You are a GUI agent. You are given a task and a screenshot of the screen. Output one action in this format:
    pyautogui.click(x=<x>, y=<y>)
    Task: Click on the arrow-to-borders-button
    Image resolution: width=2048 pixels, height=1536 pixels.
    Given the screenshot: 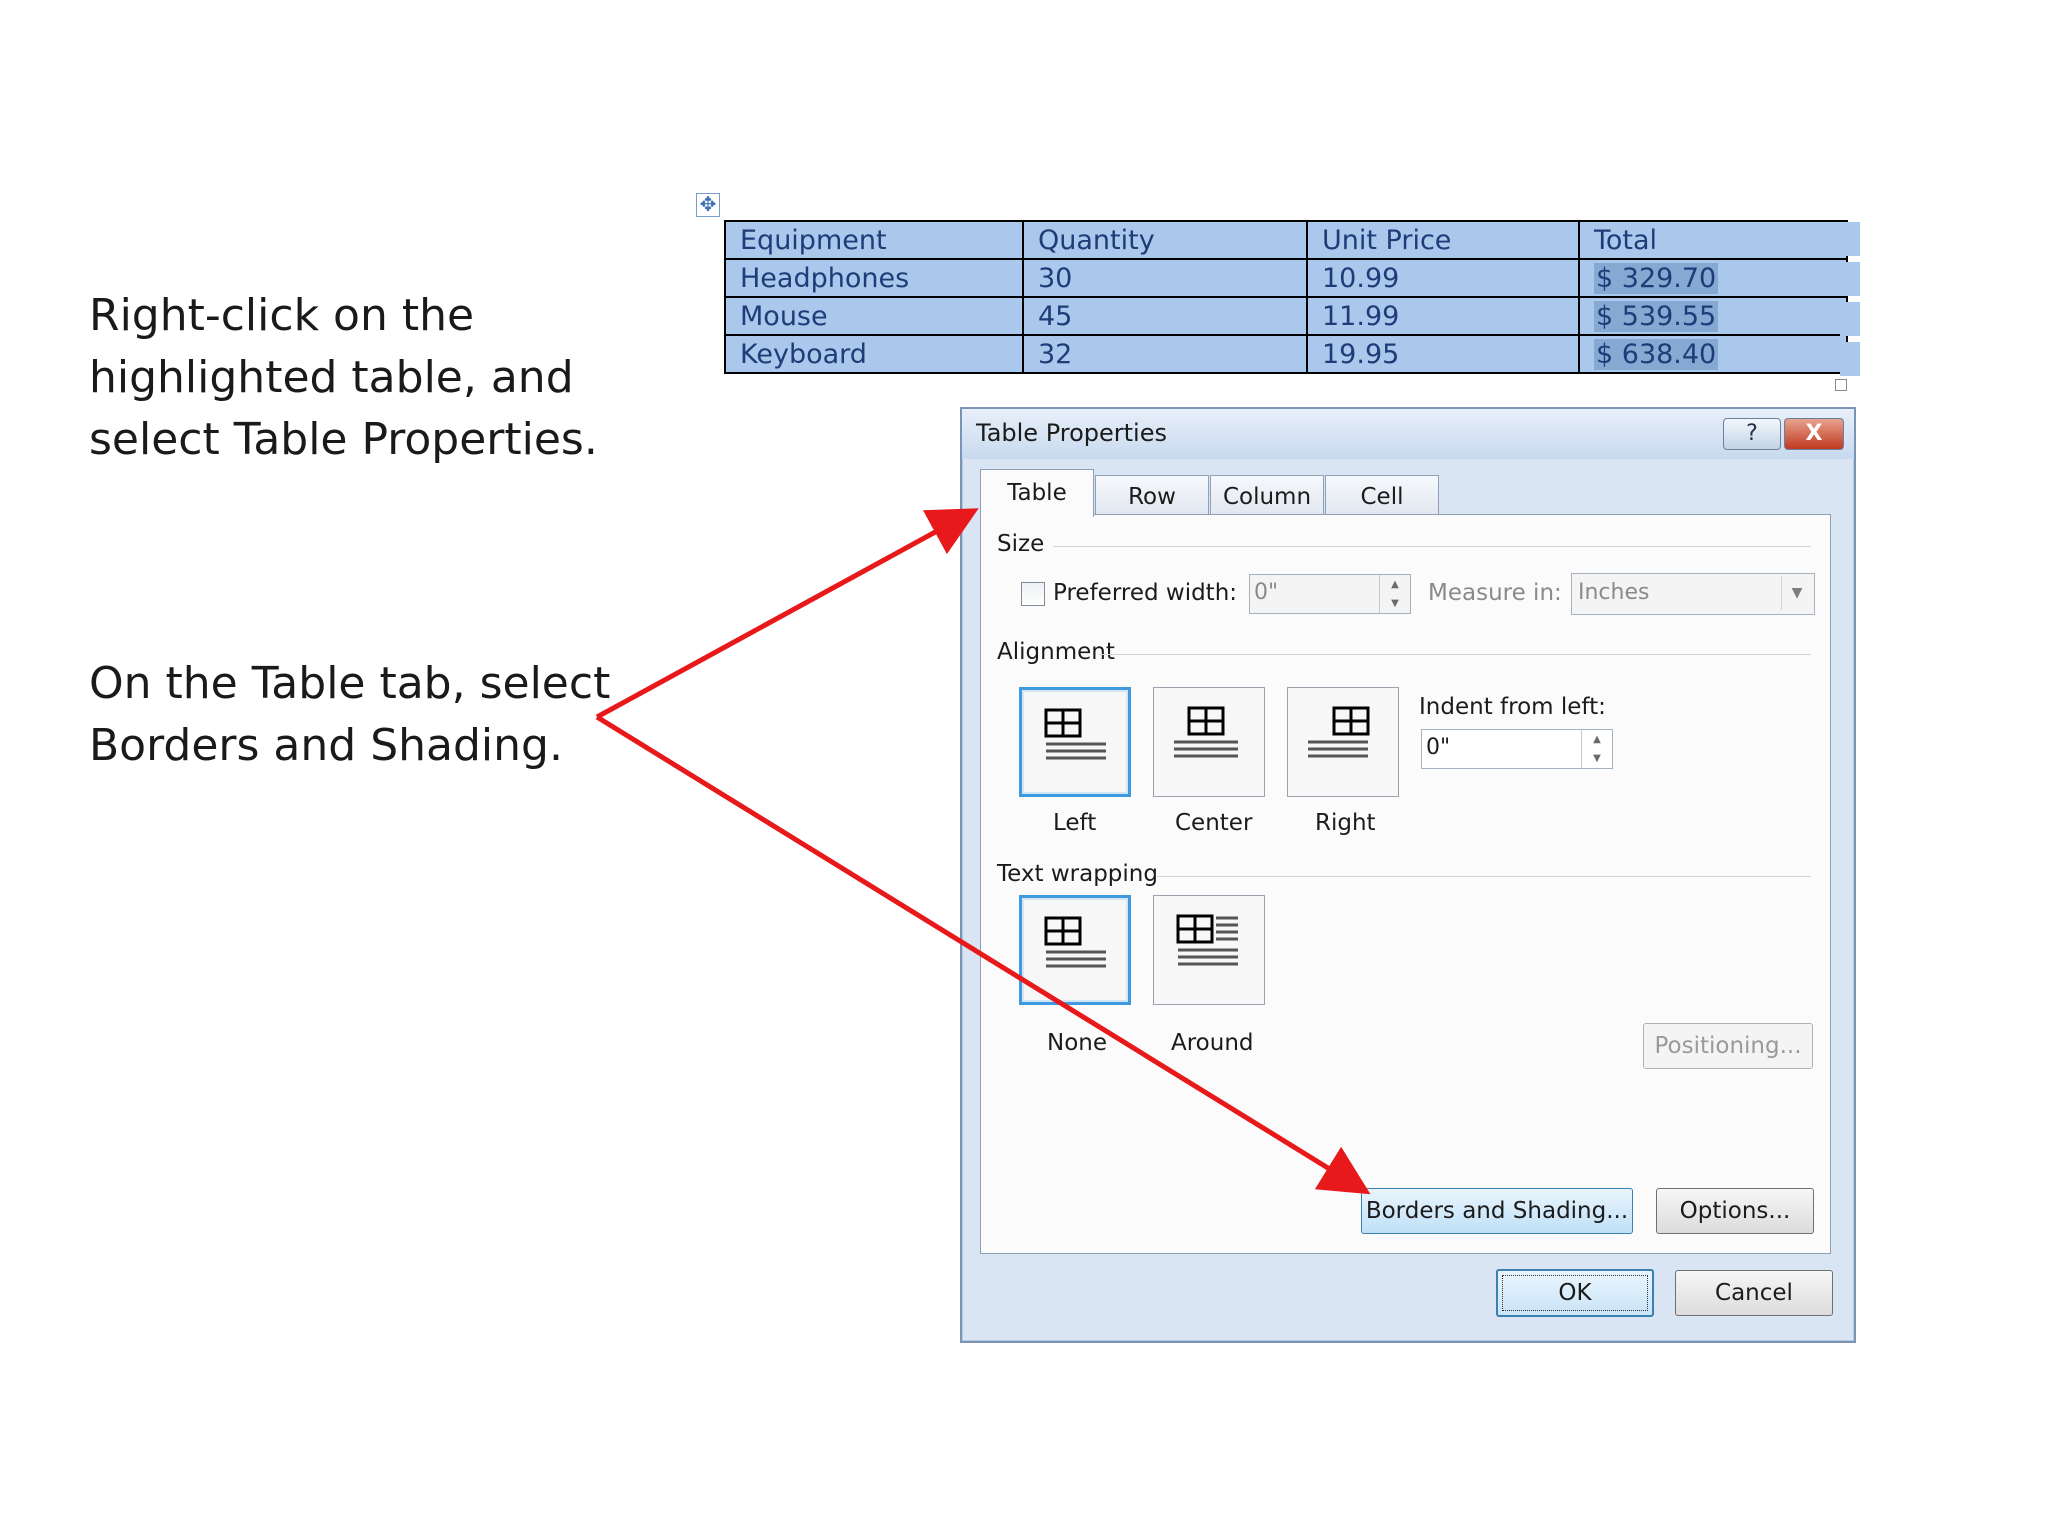 What is the action you would take?
    pyautogui.click(x=983, y=954)
    